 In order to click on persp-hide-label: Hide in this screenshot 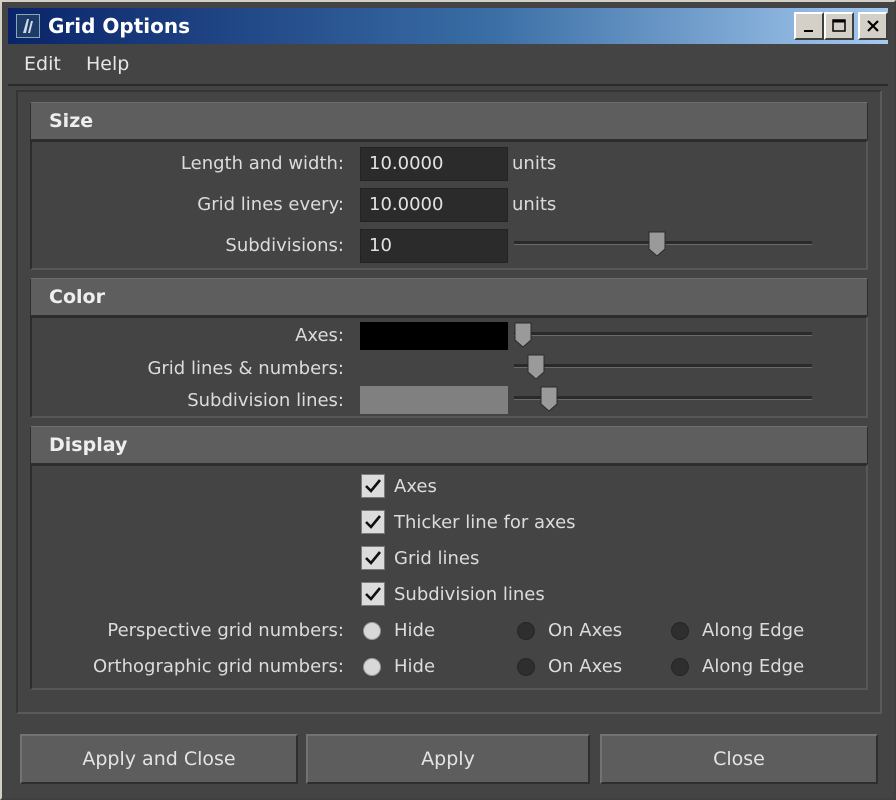, I will do `click(415, 630)`.